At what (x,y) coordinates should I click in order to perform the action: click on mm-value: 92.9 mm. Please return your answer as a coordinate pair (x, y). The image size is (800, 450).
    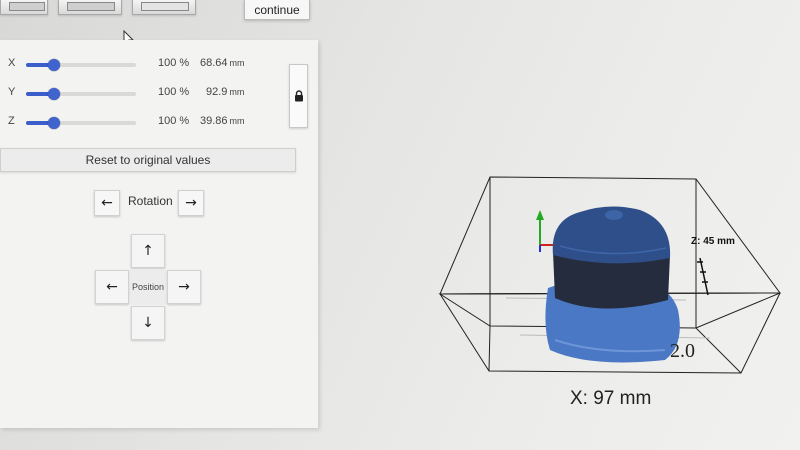
    Looking at the image, I should click on (230, 92).